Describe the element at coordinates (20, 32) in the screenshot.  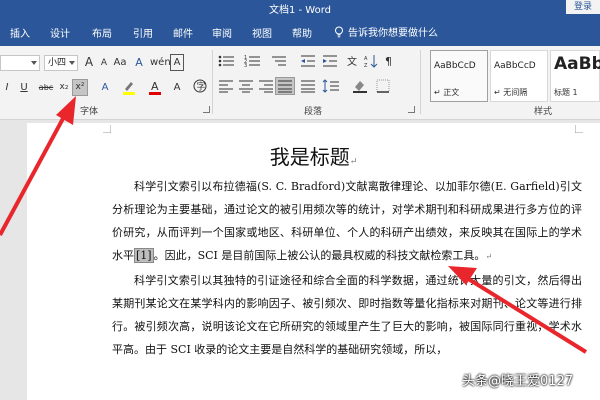
I see `tab-insert: 插入` at that location.